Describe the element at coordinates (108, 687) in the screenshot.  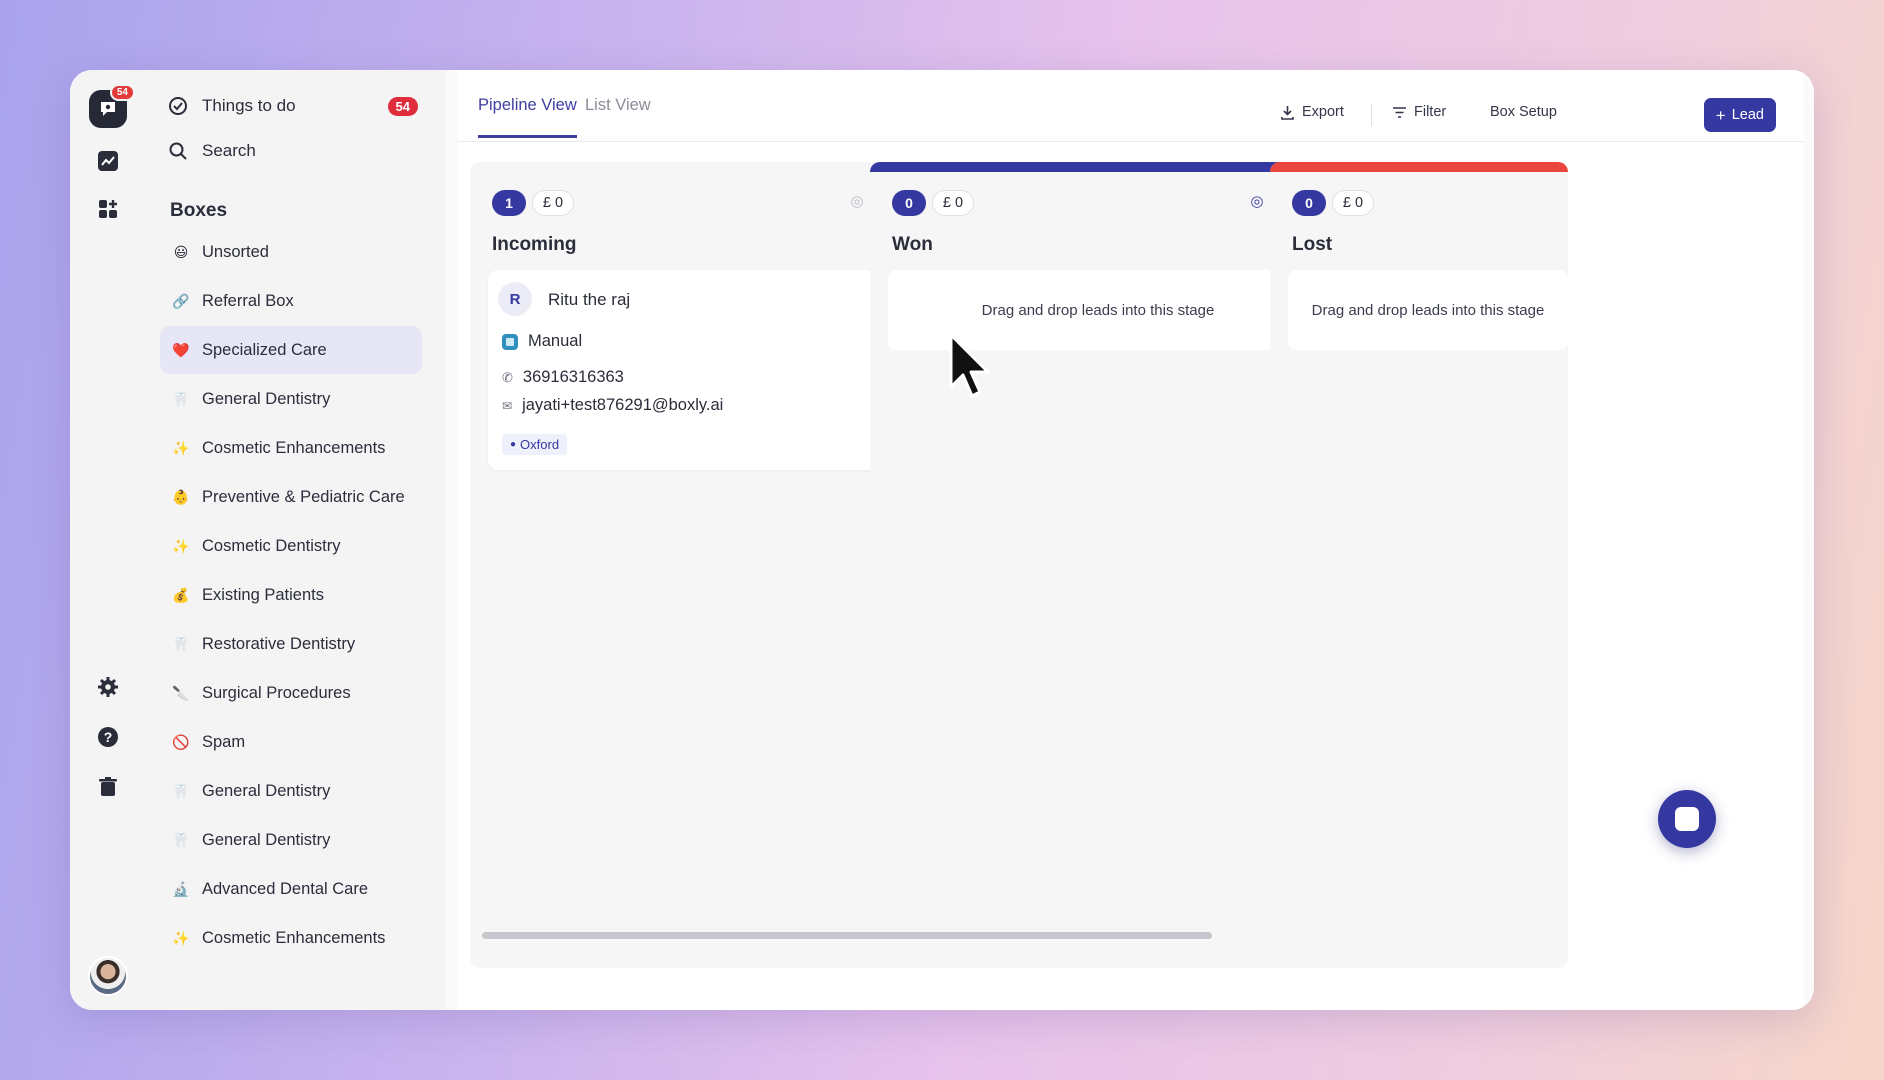
I see `settings-icon` at that location.